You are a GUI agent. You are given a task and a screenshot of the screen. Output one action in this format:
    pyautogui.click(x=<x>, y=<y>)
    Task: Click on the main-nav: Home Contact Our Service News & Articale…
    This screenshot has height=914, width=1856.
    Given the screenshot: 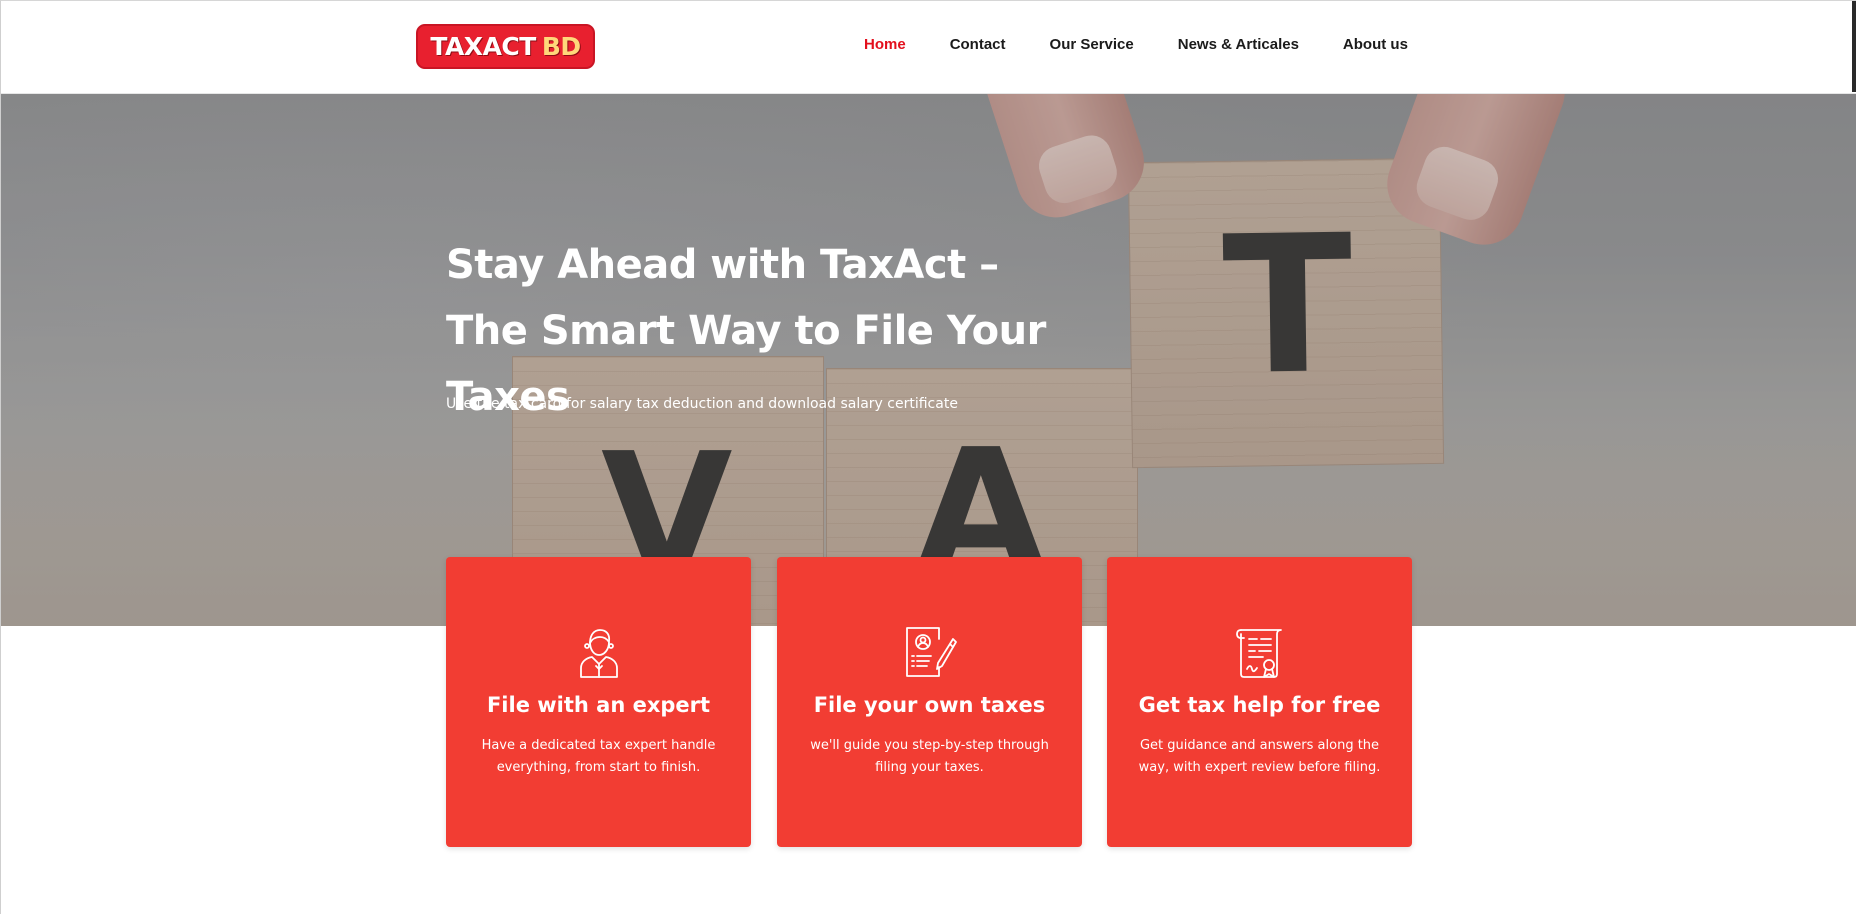 What is the action you would take?
    pyautogui.click(x=1158, y=44)
    